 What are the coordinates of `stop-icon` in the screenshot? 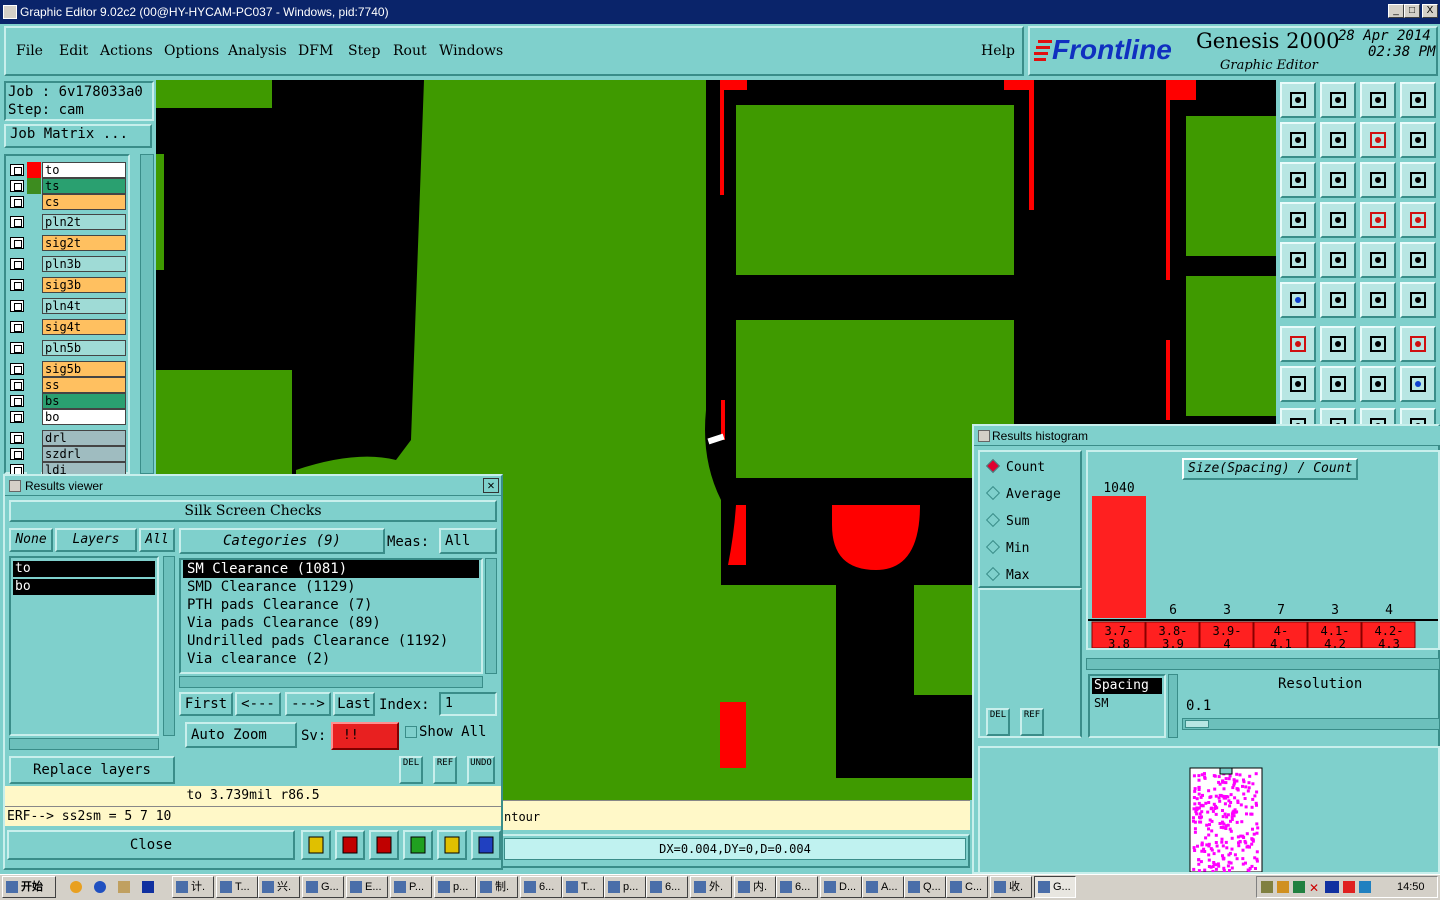 It's located at (350, 845).